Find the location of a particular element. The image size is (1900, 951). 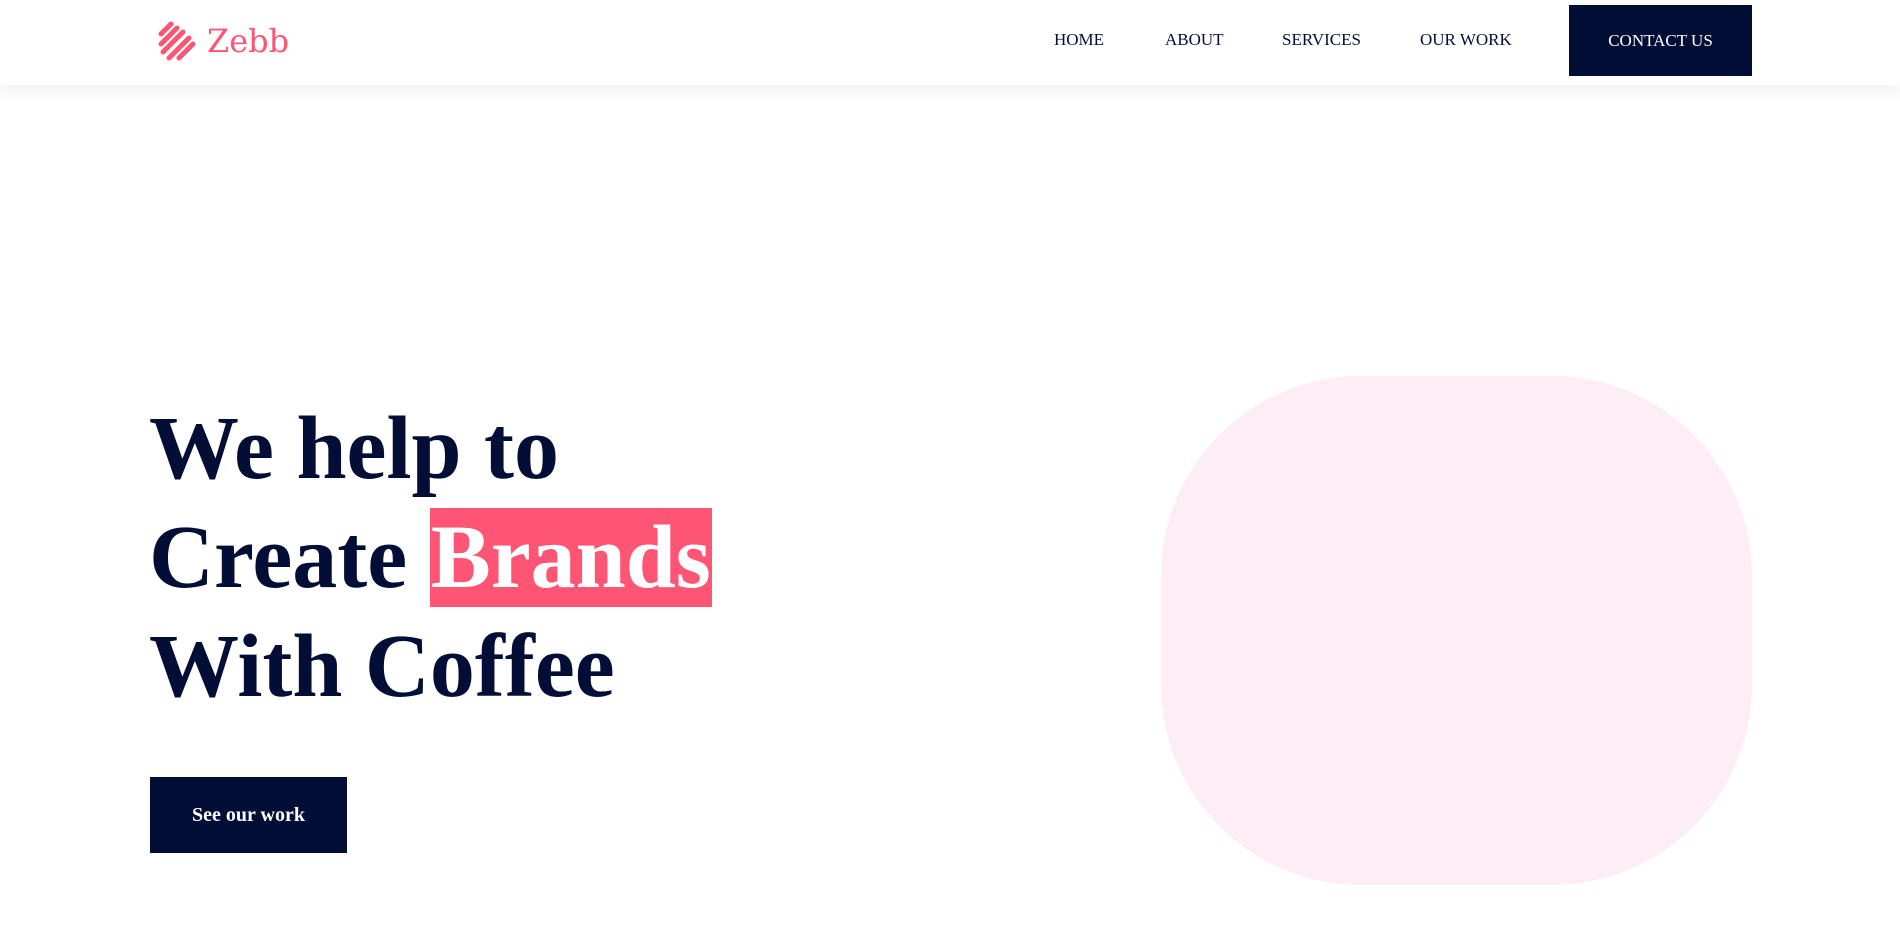

hero-heading: We help to Create Brands With Coffee is located at coordinates (430, 557).